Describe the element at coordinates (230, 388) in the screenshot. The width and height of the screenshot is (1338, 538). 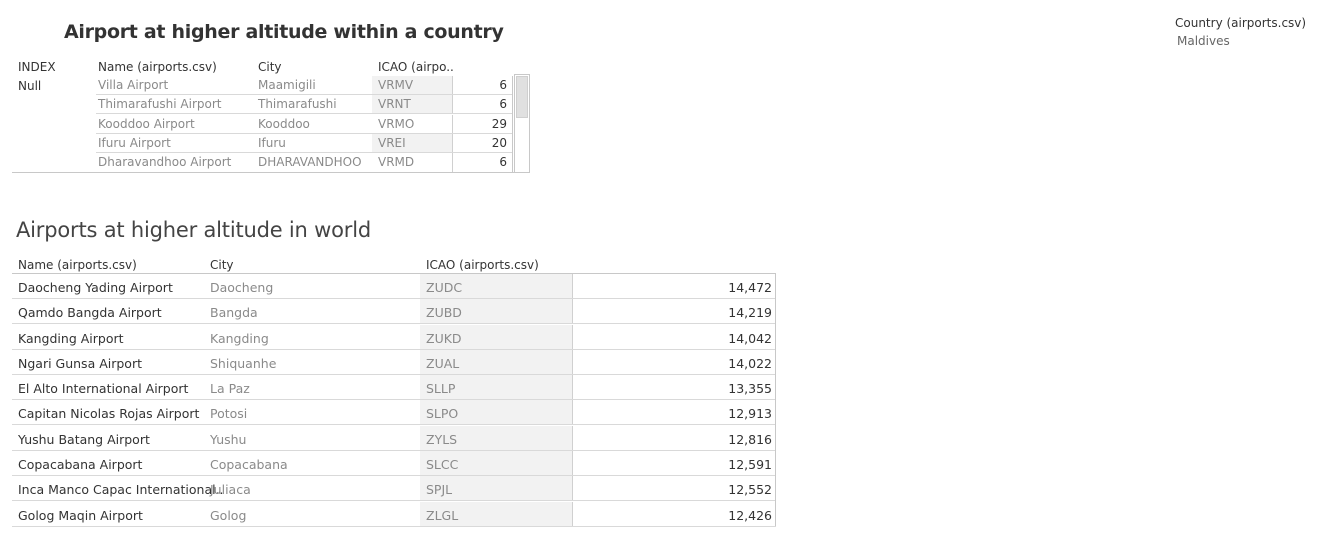
I see `airport-city: La Paz` at that location.